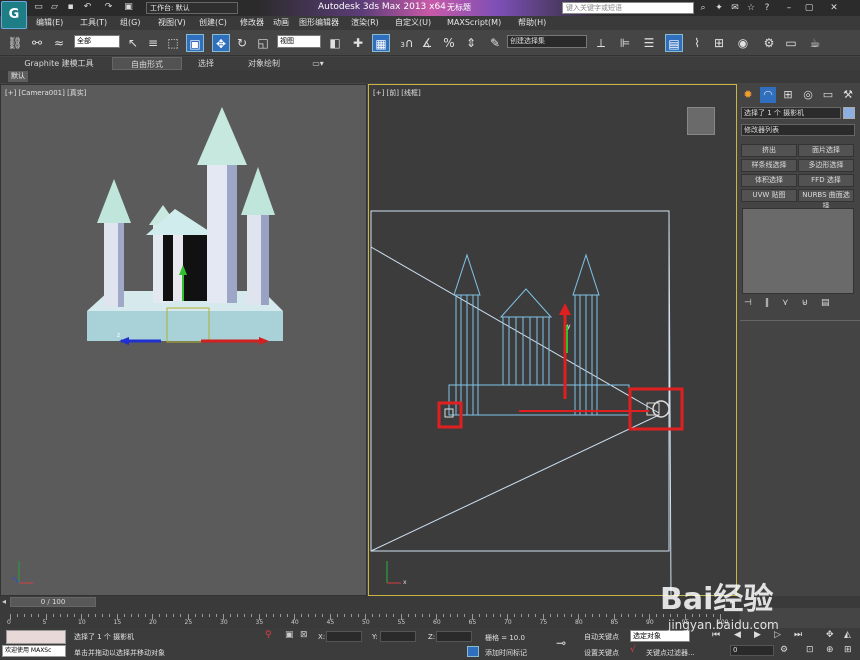  I want to click on unlink-icon: ⚯, so click(37, 43).